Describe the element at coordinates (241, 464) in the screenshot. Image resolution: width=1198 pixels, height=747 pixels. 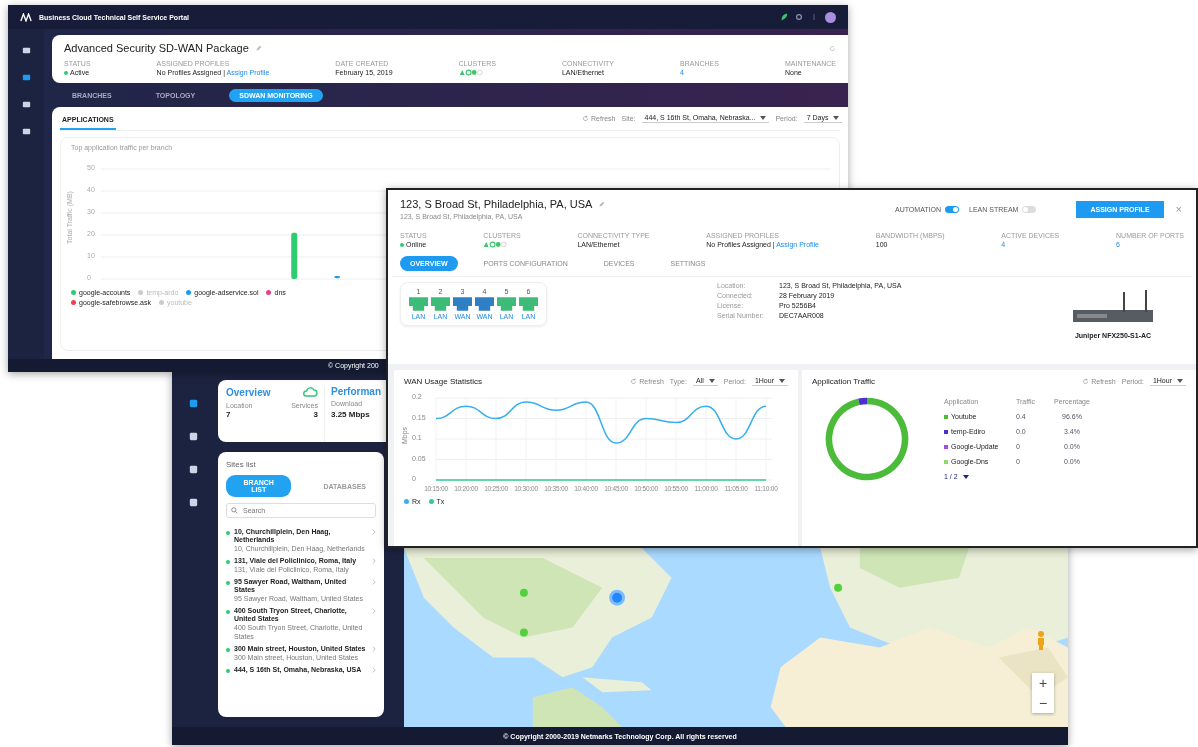
I see `sites-title: Sites list` at that location.